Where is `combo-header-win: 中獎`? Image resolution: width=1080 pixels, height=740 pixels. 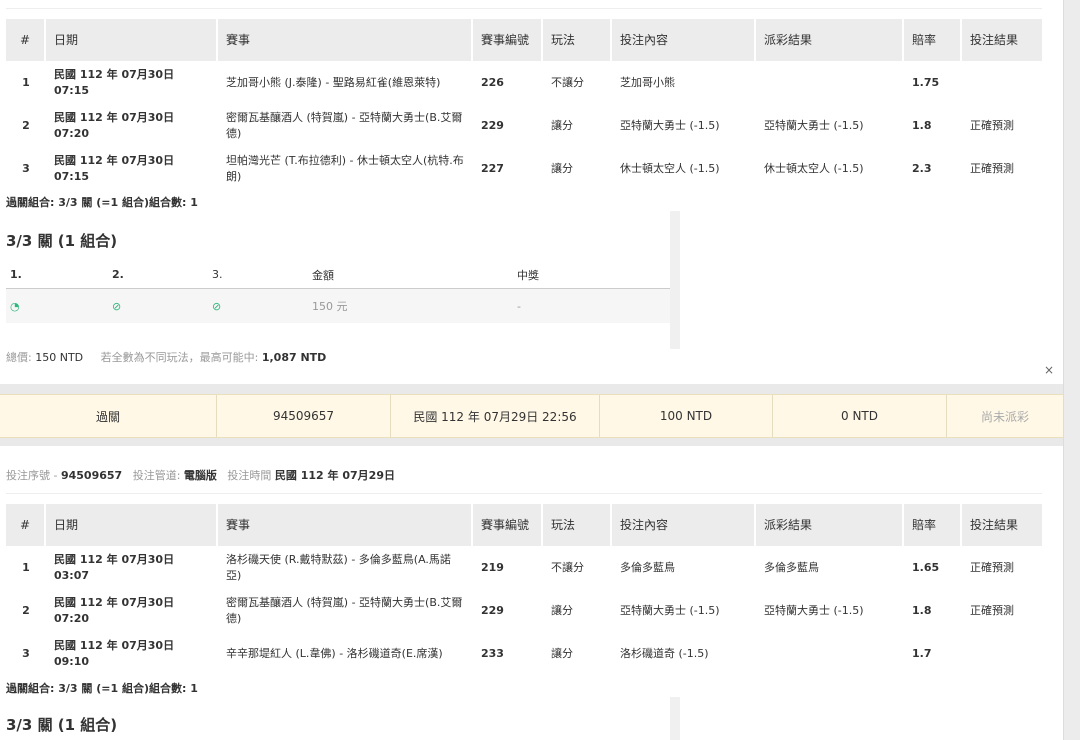 combo-header-win: 中獎 is located at coordinates (528, 275).